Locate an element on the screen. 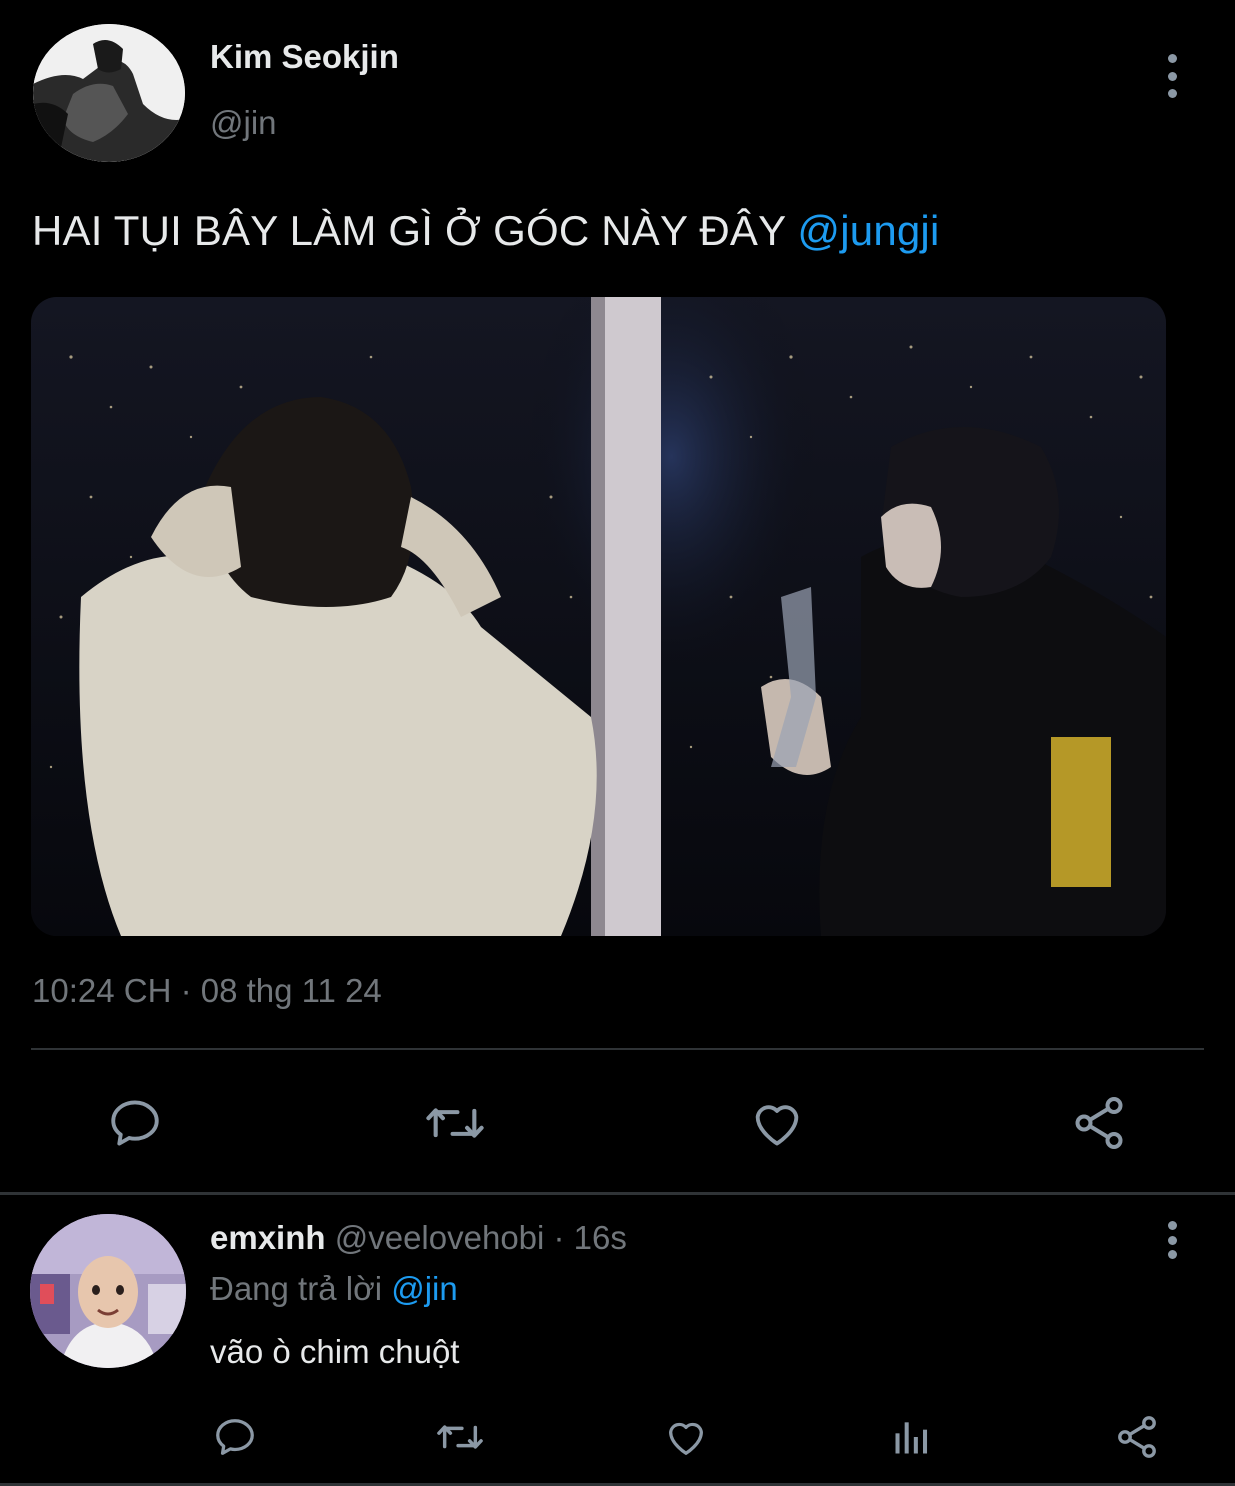 The width and height of the screenshot is (1235, 1486). reply-more-options-button is located at coordinates (1172, 1240).